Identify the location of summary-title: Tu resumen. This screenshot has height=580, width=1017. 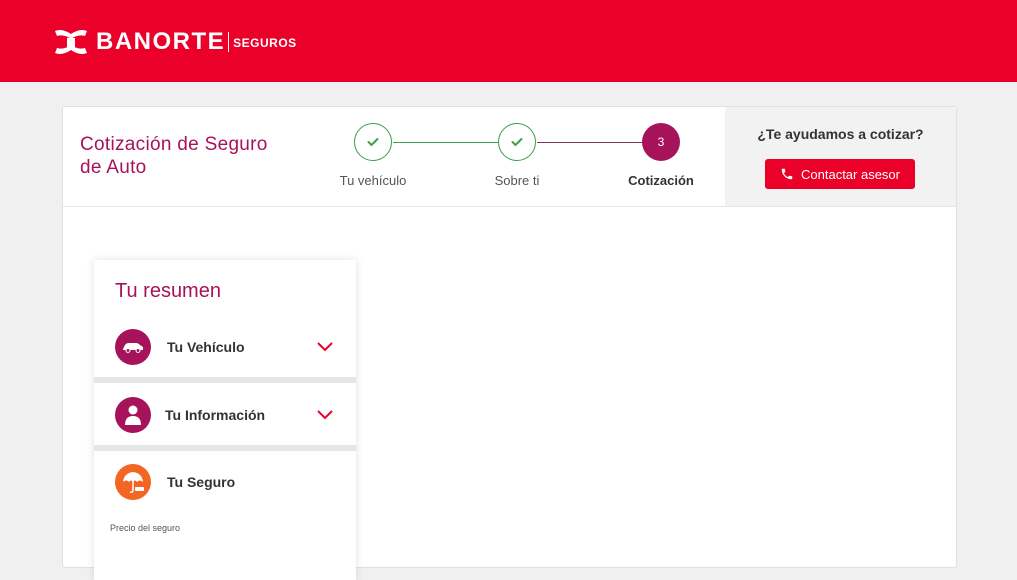
(168, 291).